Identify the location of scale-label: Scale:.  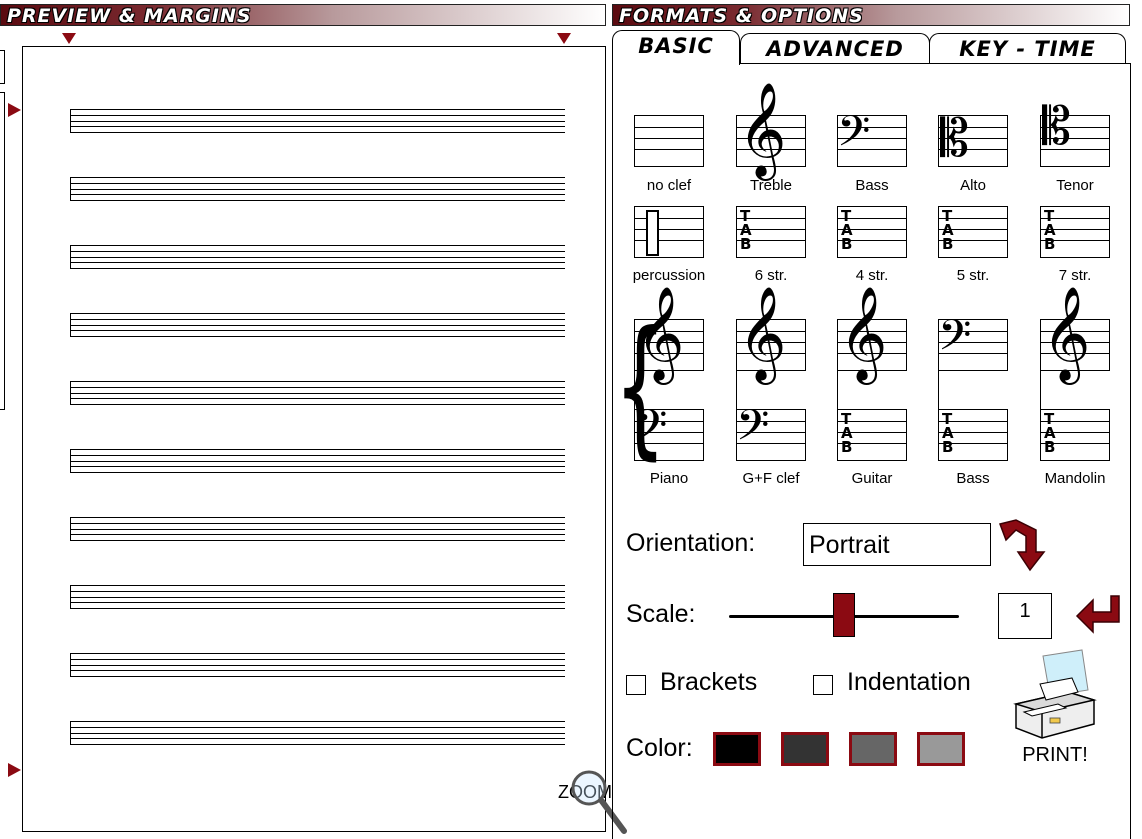
(661, 614).